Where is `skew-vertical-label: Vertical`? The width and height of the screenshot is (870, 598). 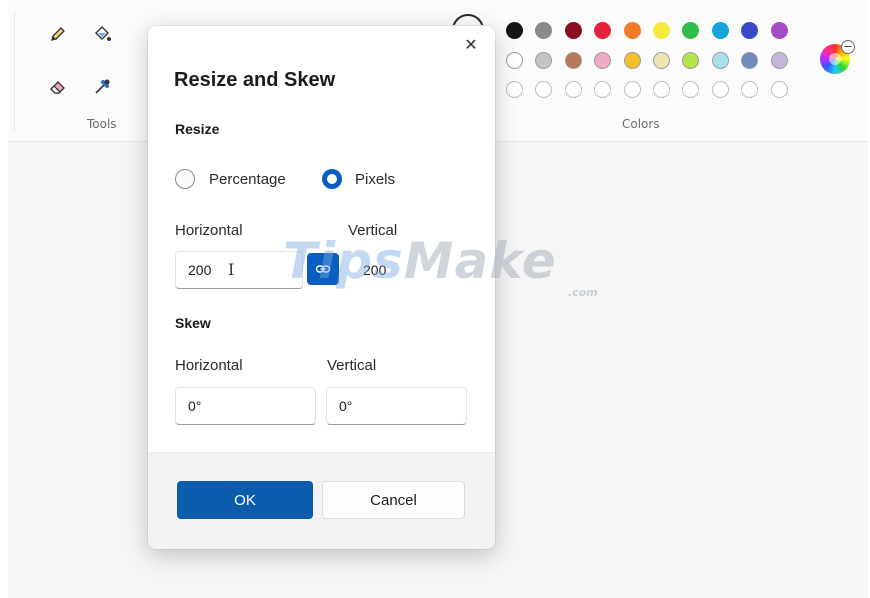 skew-vertical-label: Vertical is located at coordinates (352, 365).